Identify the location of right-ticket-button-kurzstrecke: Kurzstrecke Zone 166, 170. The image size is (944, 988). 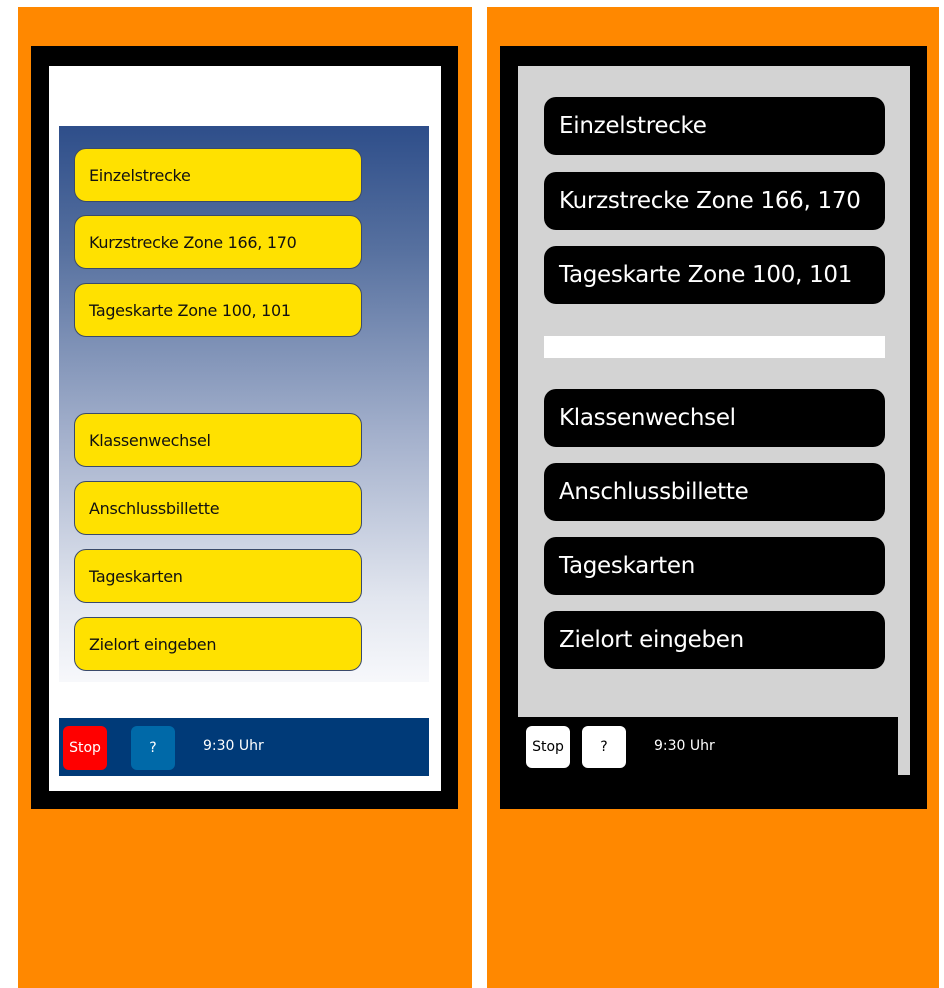
(714, 201).